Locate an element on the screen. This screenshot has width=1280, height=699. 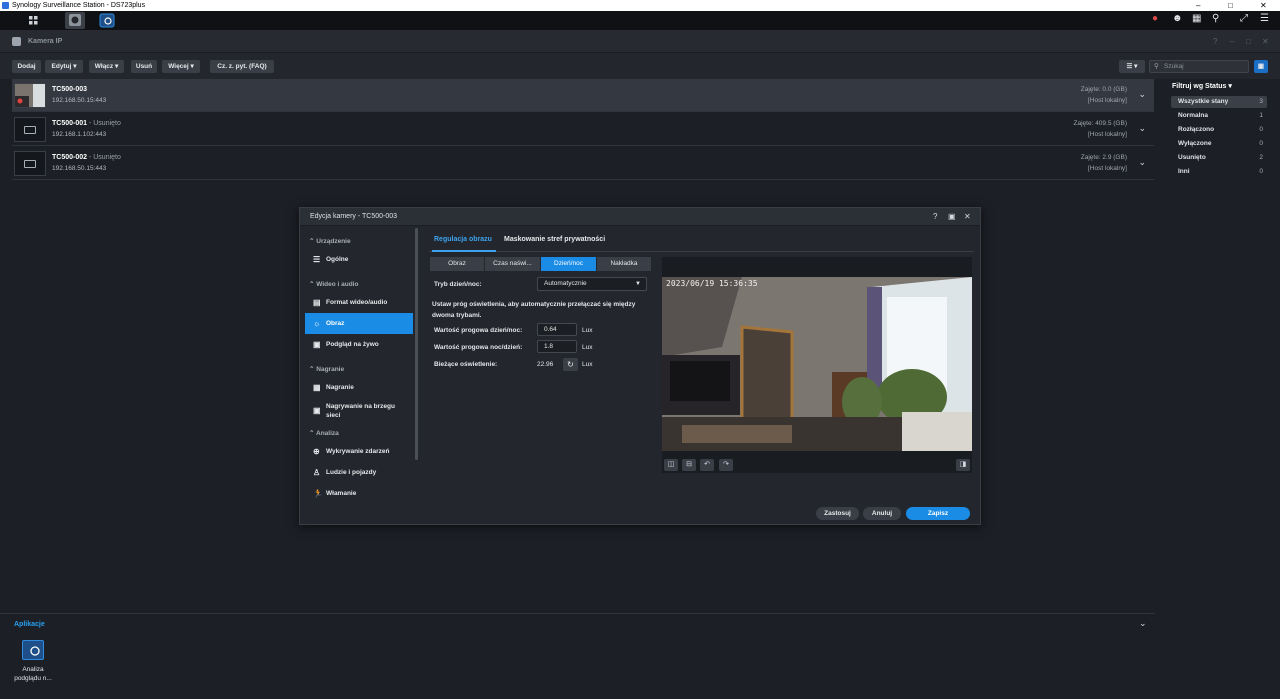
filter-item: Usunięto 2 is located at coordinates (1219, 158).